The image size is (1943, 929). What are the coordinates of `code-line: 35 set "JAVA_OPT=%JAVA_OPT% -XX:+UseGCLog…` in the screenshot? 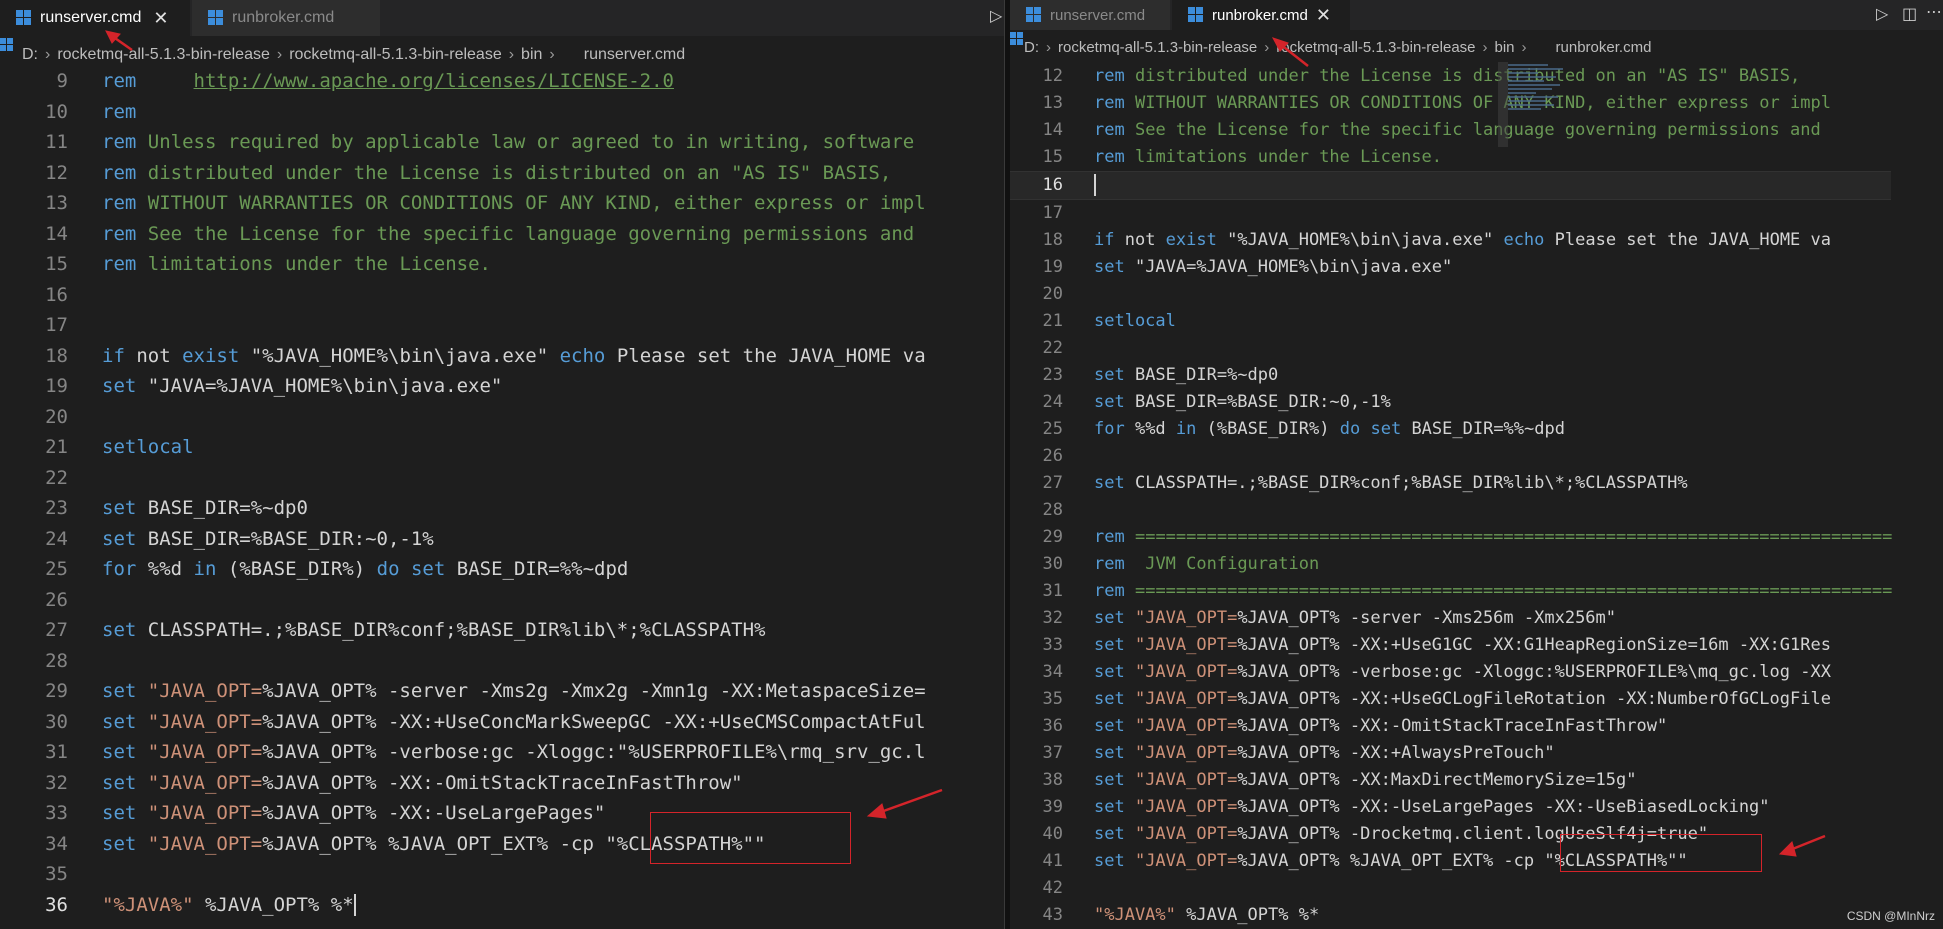 It's located at (1450, 699).